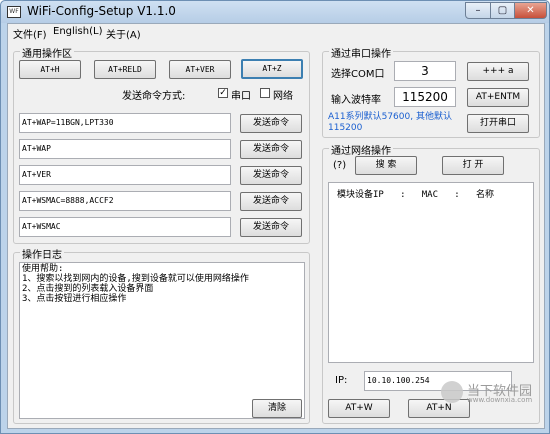 The height and width of the screenshot is (434, 550). Describe the element at coordinates (265, 93) in the screenshot. I see `network-checkbox` at that location.